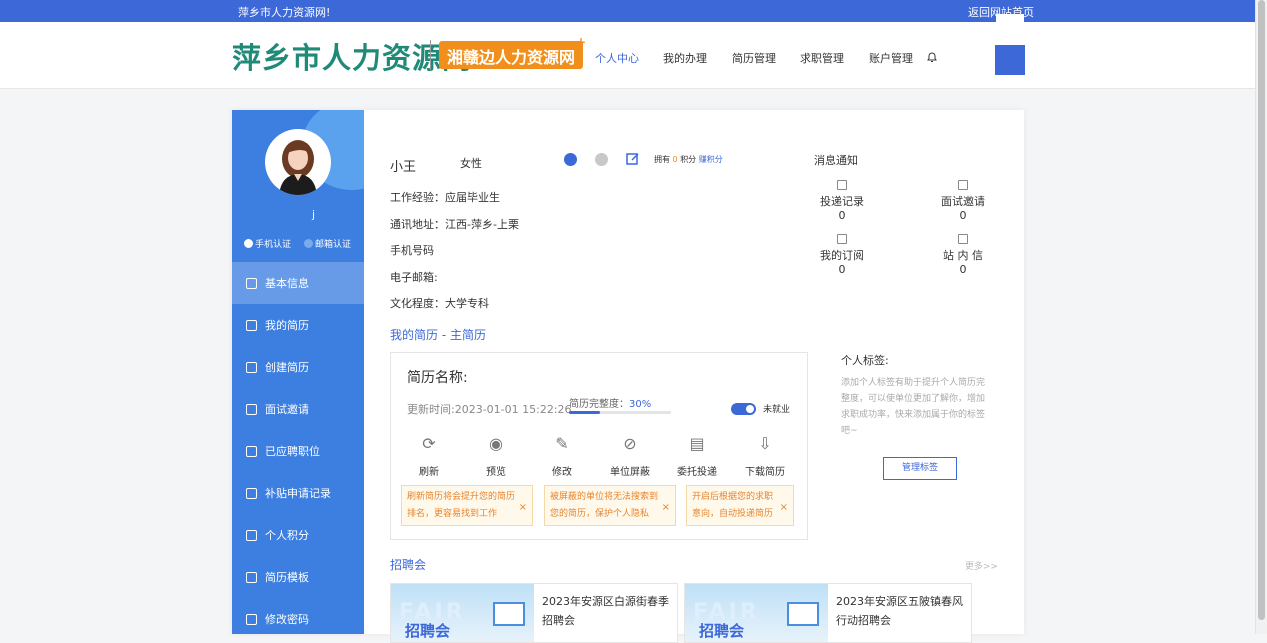 The image size is (1267, 643). I want to click on job-fair-card: FAIR 招聘会 2023年安源区五陂镇春风行动招聘会, so click(828, 613).